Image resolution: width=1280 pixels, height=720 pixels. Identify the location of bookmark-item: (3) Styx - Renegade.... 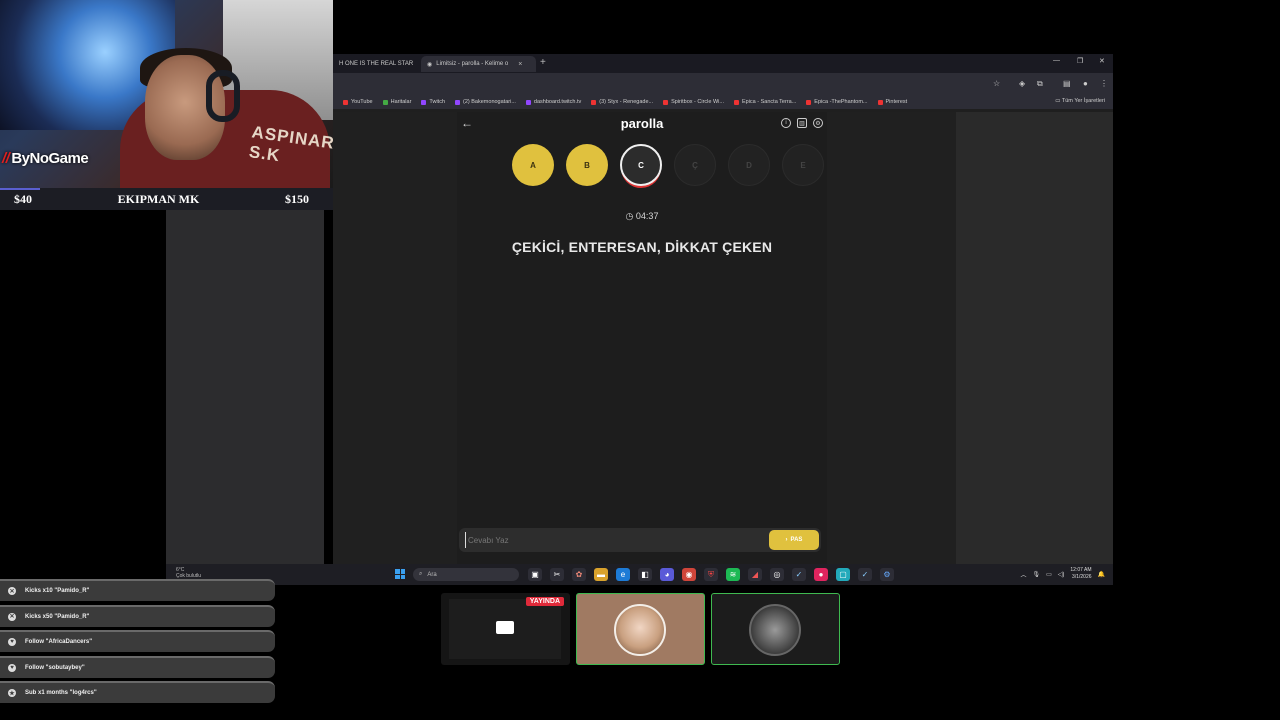
(622, 102).